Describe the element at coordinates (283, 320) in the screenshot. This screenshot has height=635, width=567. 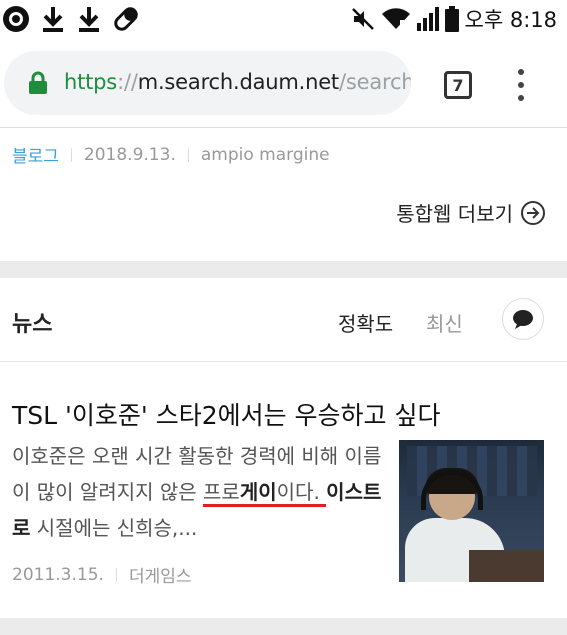
I see `news-header: 뉴스 정확도 최신` at that location.